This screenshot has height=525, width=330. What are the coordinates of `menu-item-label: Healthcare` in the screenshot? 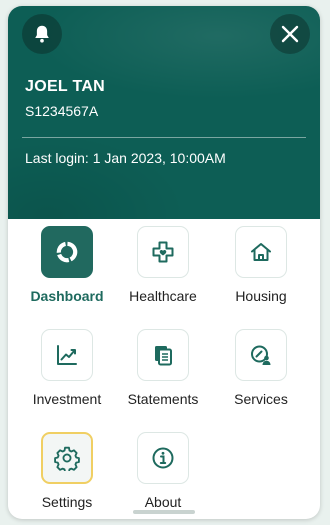 It's located at (163, 296).